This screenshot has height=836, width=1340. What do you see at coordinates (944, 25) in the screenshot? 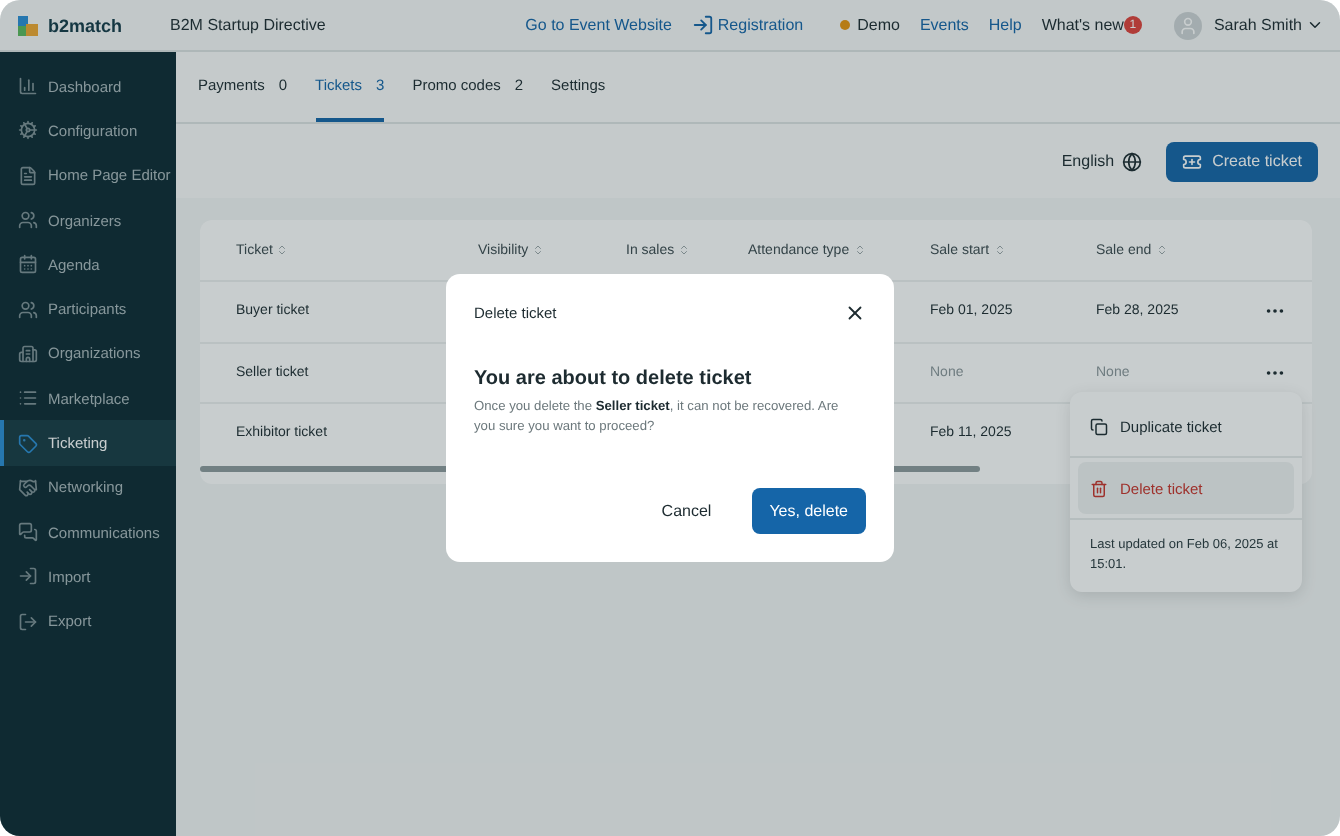
I see `nav-link: Events` at bounding box center [944, 25].